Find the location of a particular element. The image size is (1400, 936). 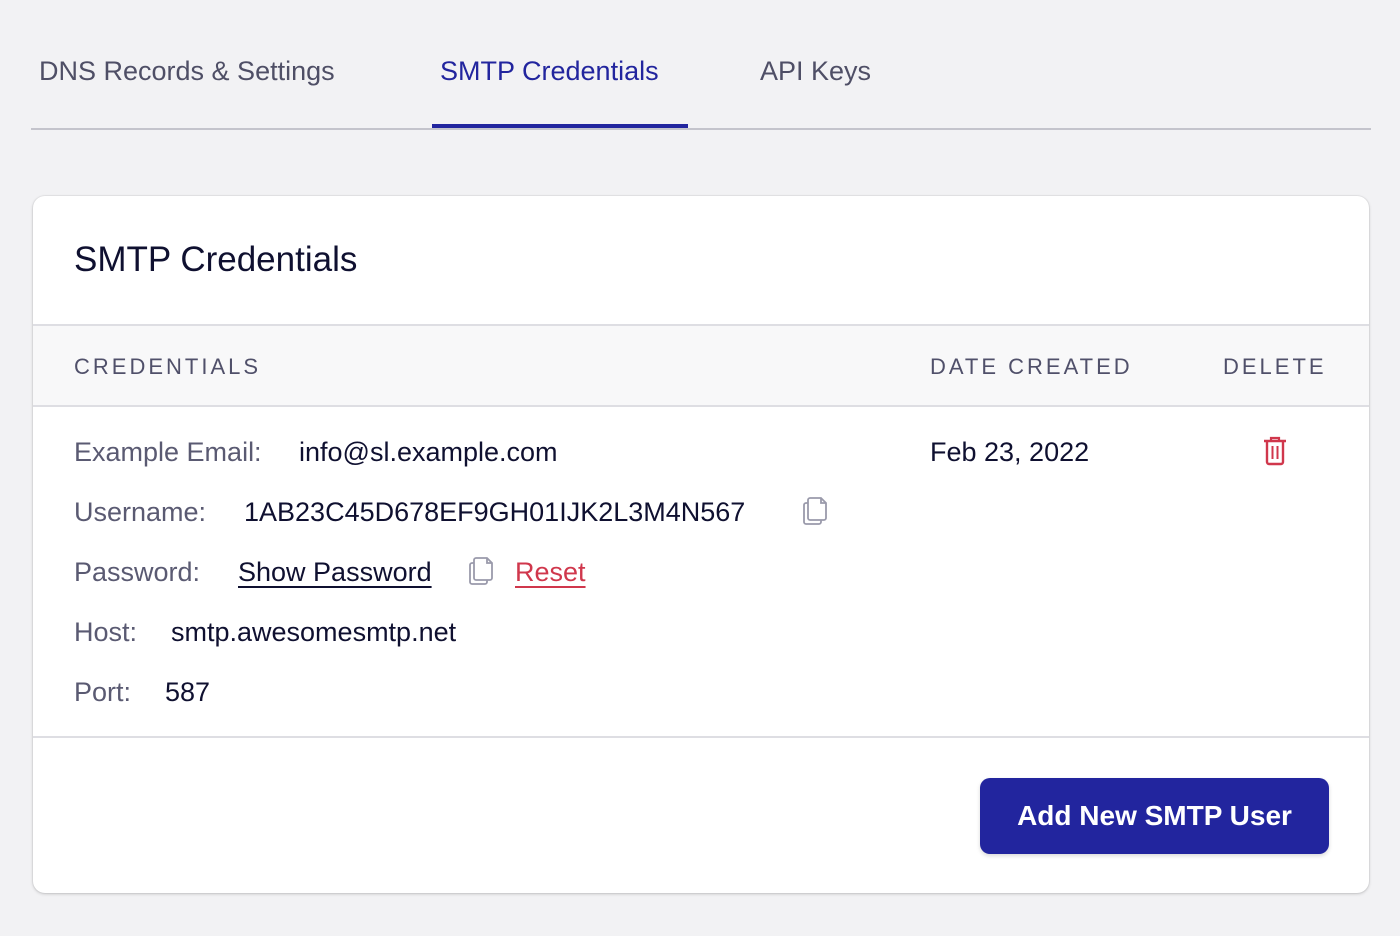

host-label: Host: is located at coordinates (106, 632).